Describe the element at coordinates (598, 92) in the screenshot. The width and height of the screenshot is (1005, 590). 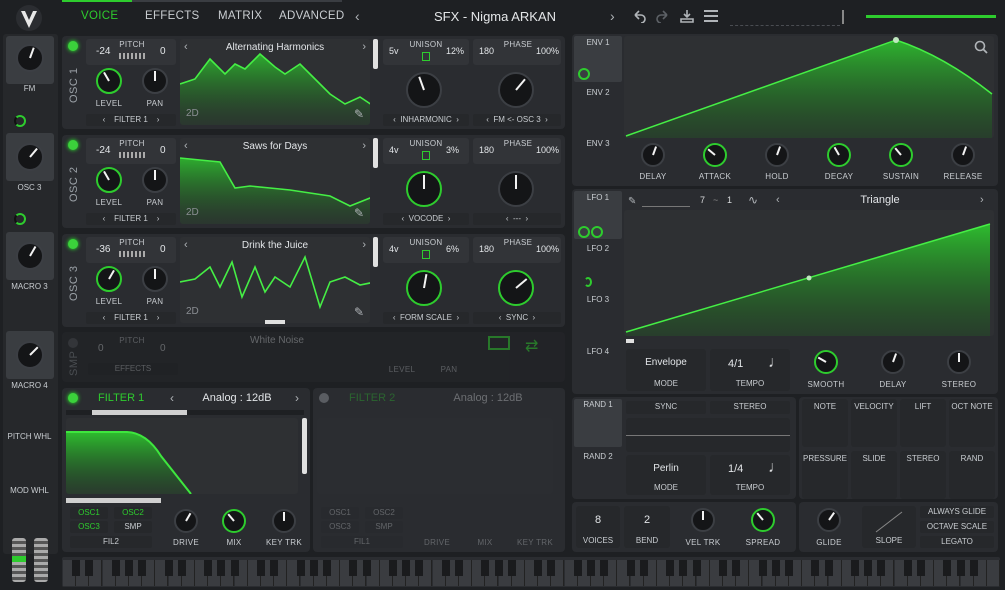
I see `tab-env2: ENV 2` at that location.